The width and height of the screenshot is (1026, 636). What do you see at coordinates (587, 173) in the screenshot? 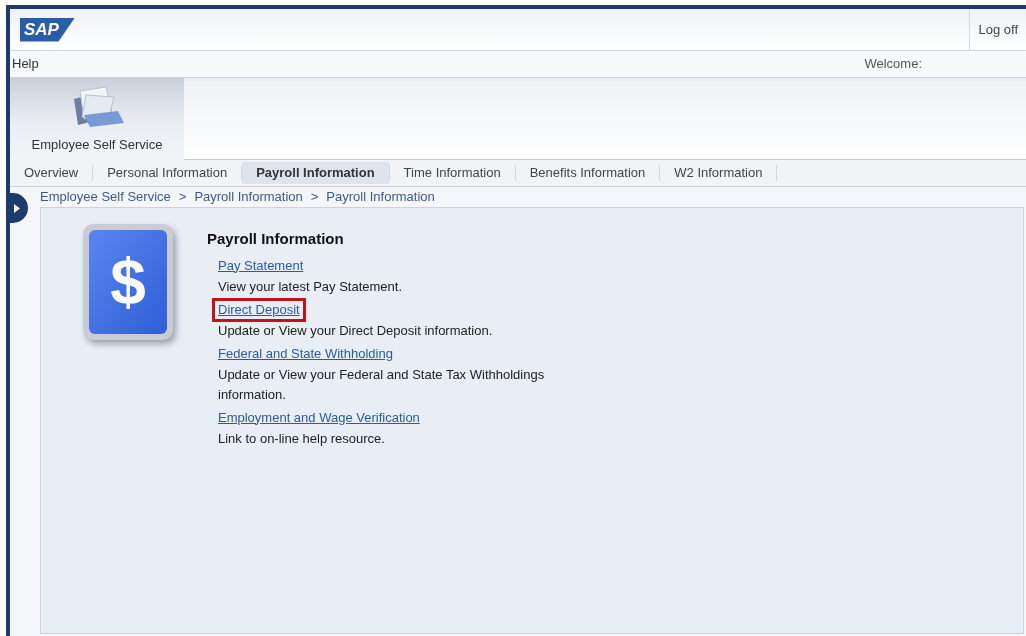
I see `tab: Benefits Information` at bounding box center [587, 173].